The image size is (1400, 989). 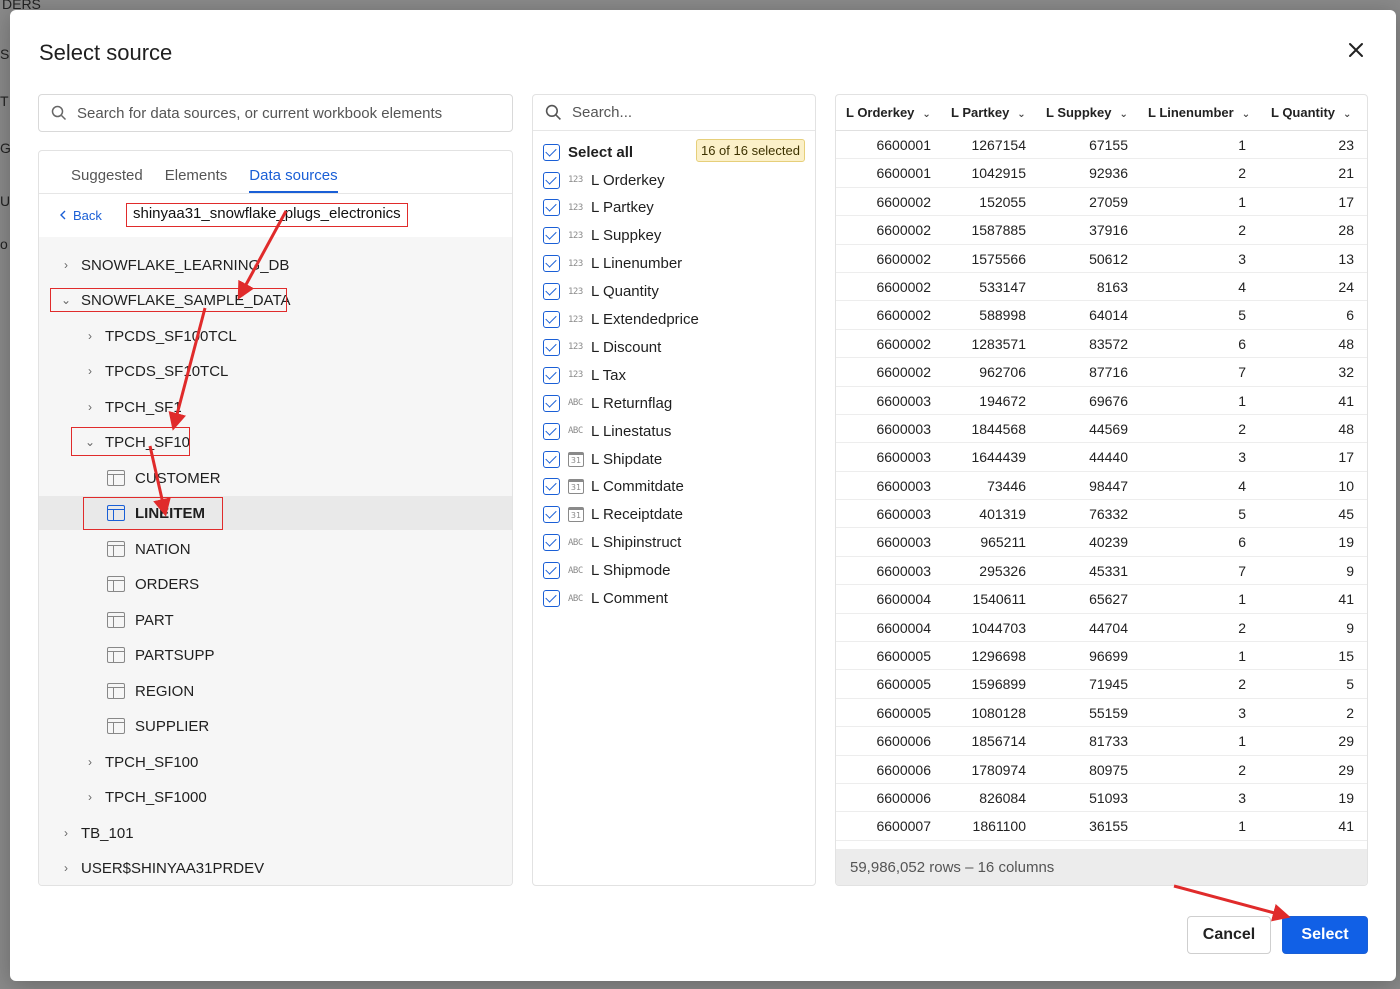 I want to click on column-checkbox-row: 123 L Discount, so click(x=602, y=347).